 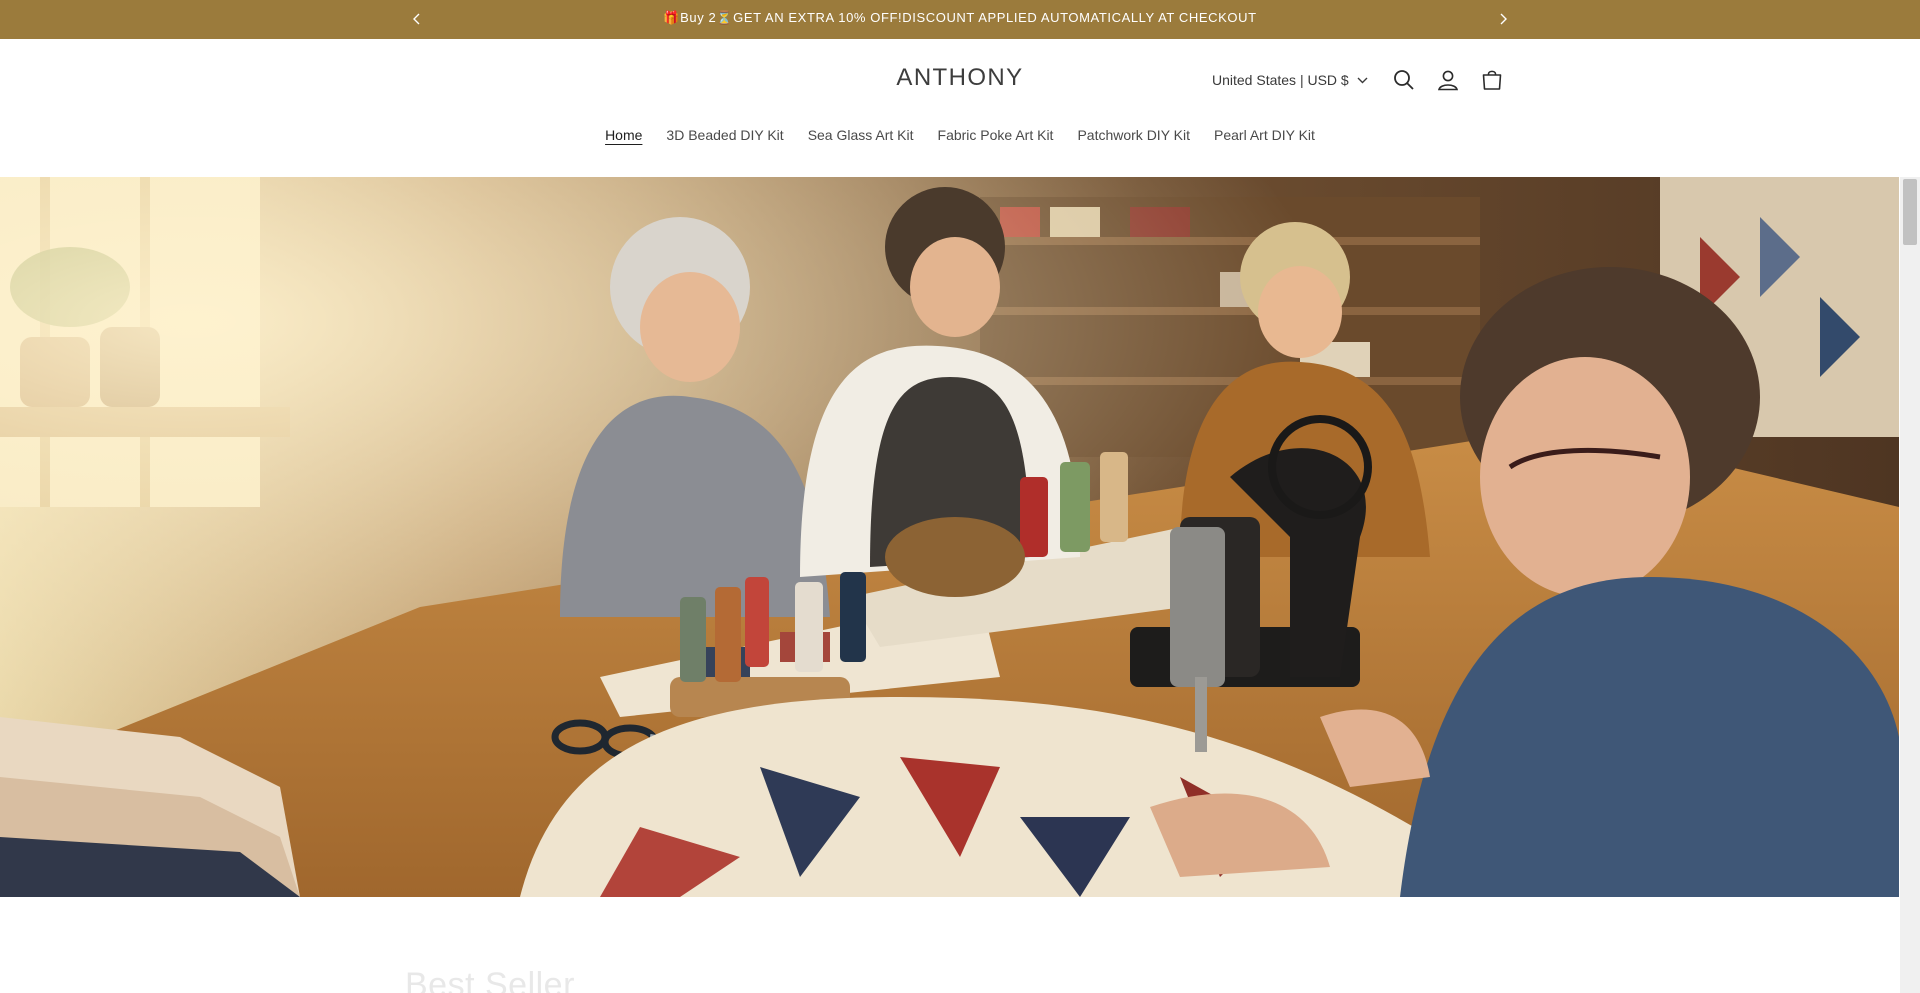 I want to click on country-currency-label: United States | USD $, so click(x=1280, y=80).